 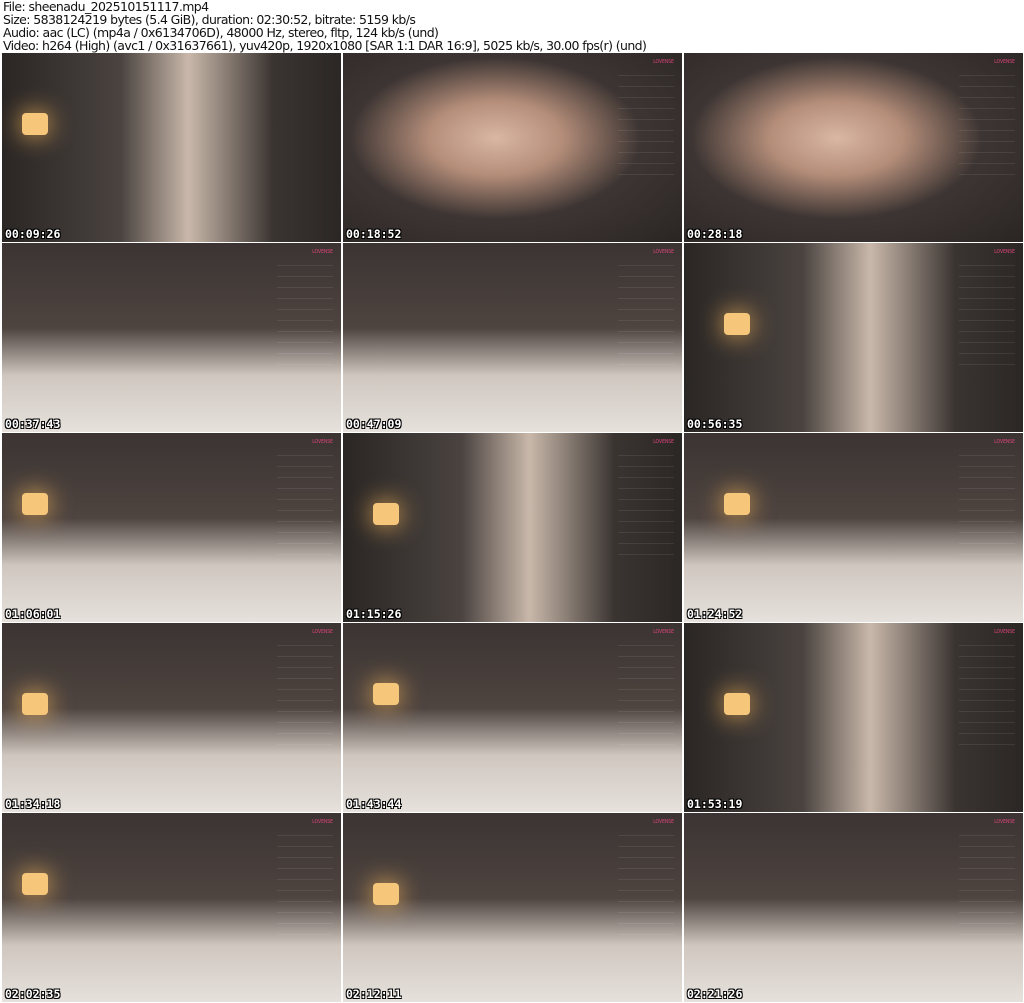 What do you see at coordinates (853, 337) in the screenshot?
I see `video-thumbnail: LOVENSE 00:56:35` at bounding box center [853, 337].